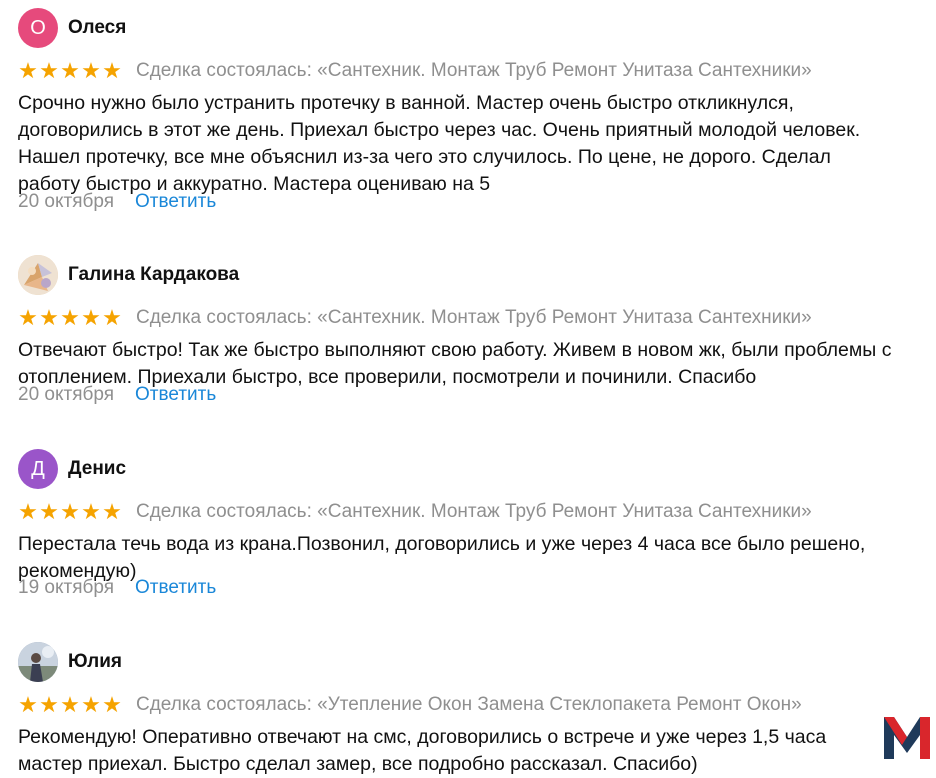  I want to click on author-name: Юлия, so click(95, 662).